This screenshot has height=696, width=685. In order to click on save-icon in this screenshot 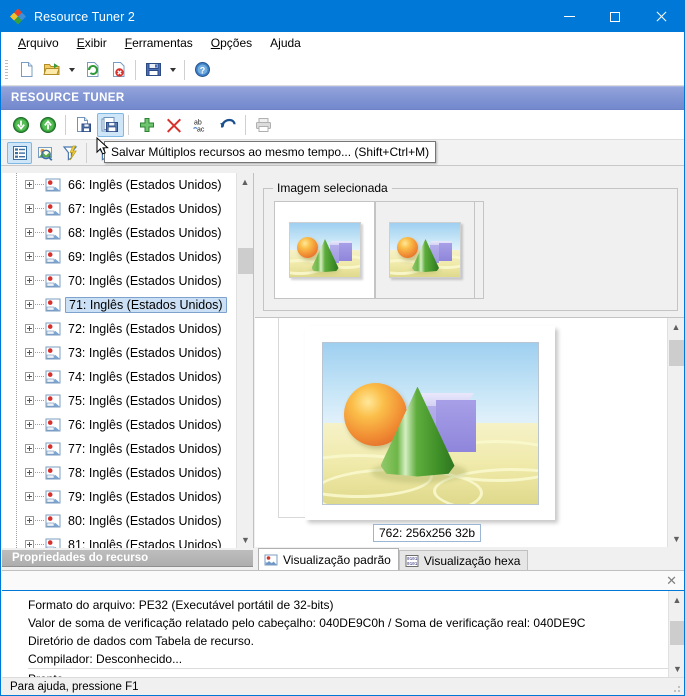, I will do `click(153, 70)`.